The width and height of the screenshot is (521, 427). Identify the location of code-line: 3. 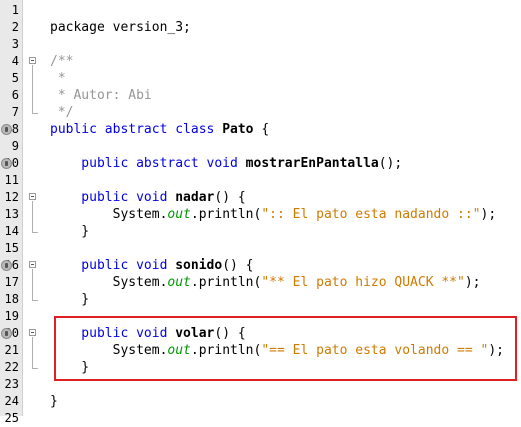
(260, 44).